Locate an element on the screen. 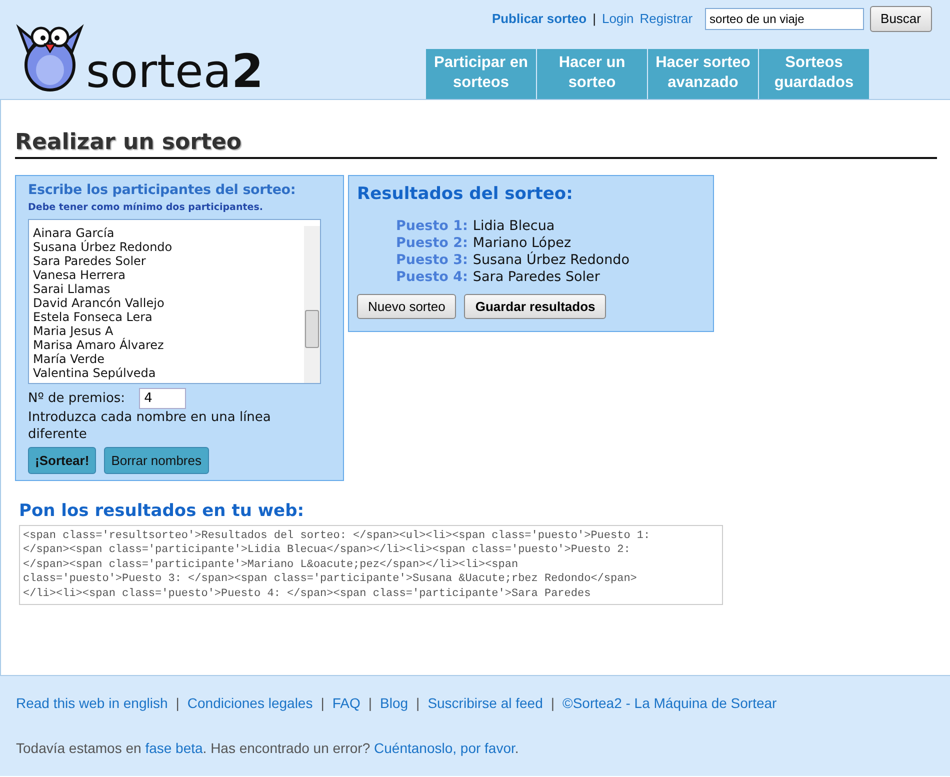 The height and width of the screenshot is (777, 950). panel-title: Resultados del sorteo: is located at coordinates (465, 194).